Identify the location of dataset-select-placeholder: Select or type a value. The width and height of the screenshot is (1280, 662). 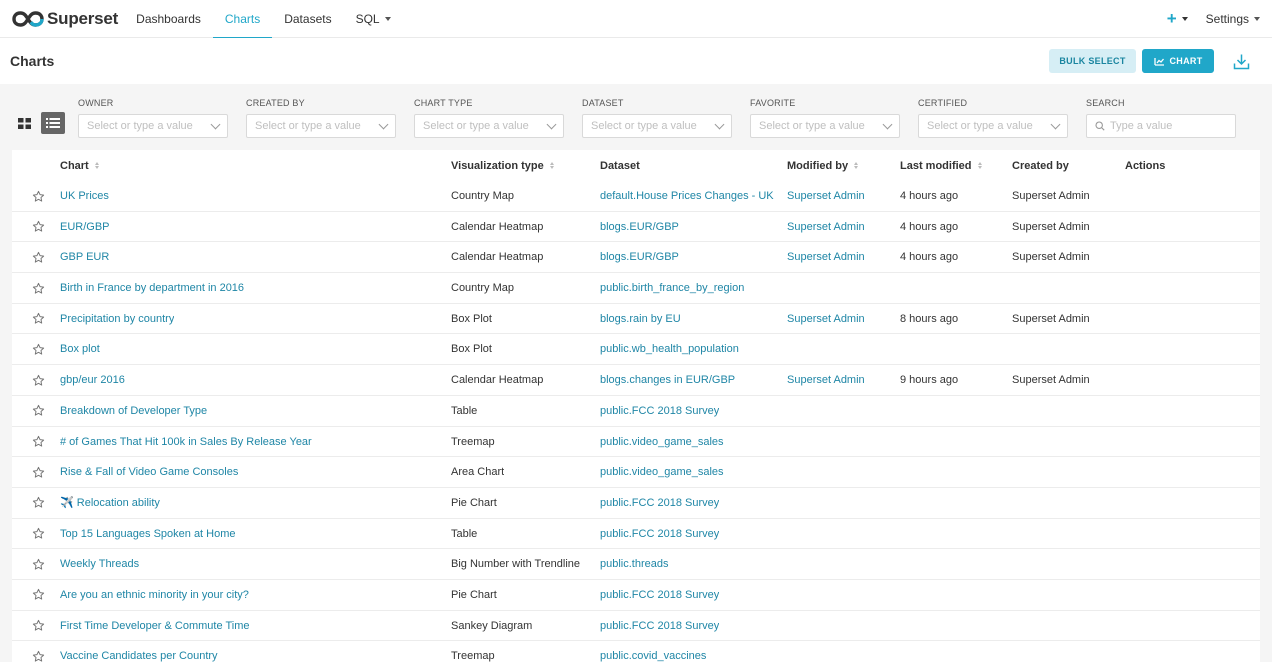
(644, 126).